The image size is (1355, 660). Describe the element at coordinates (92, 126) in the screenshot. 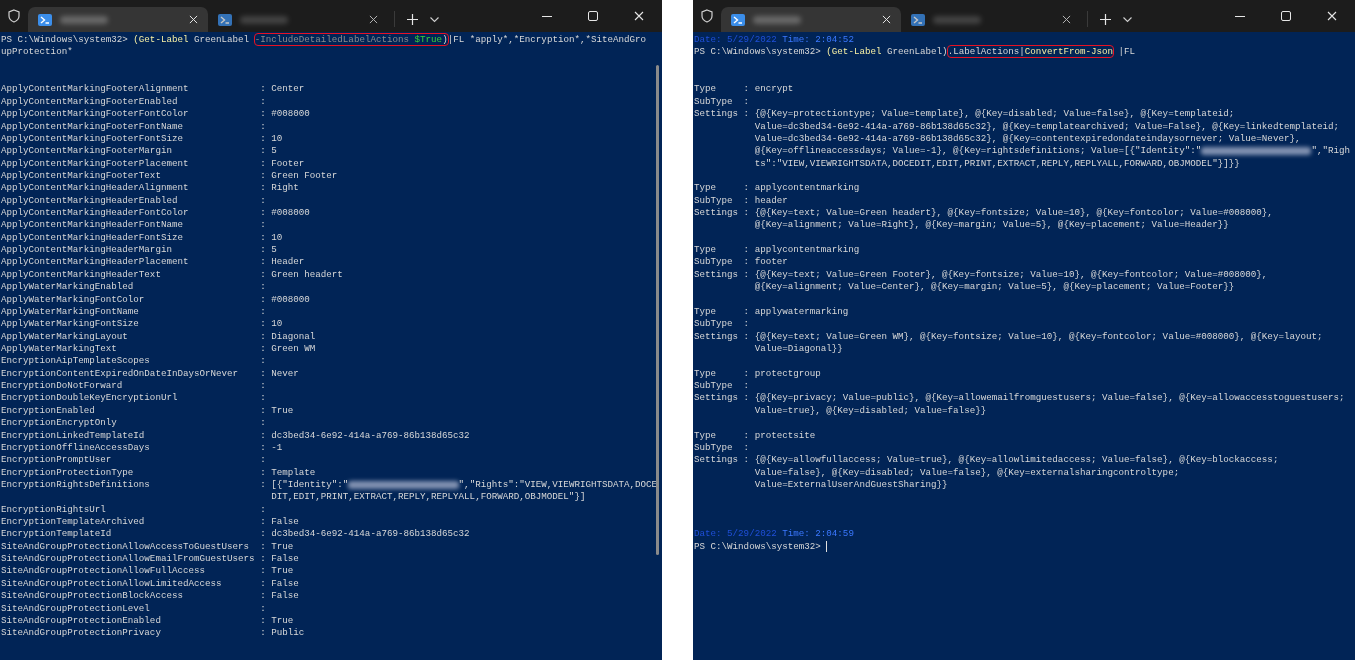

I see `property-name: ApplyContentMarkingFooterFontName` at that location.